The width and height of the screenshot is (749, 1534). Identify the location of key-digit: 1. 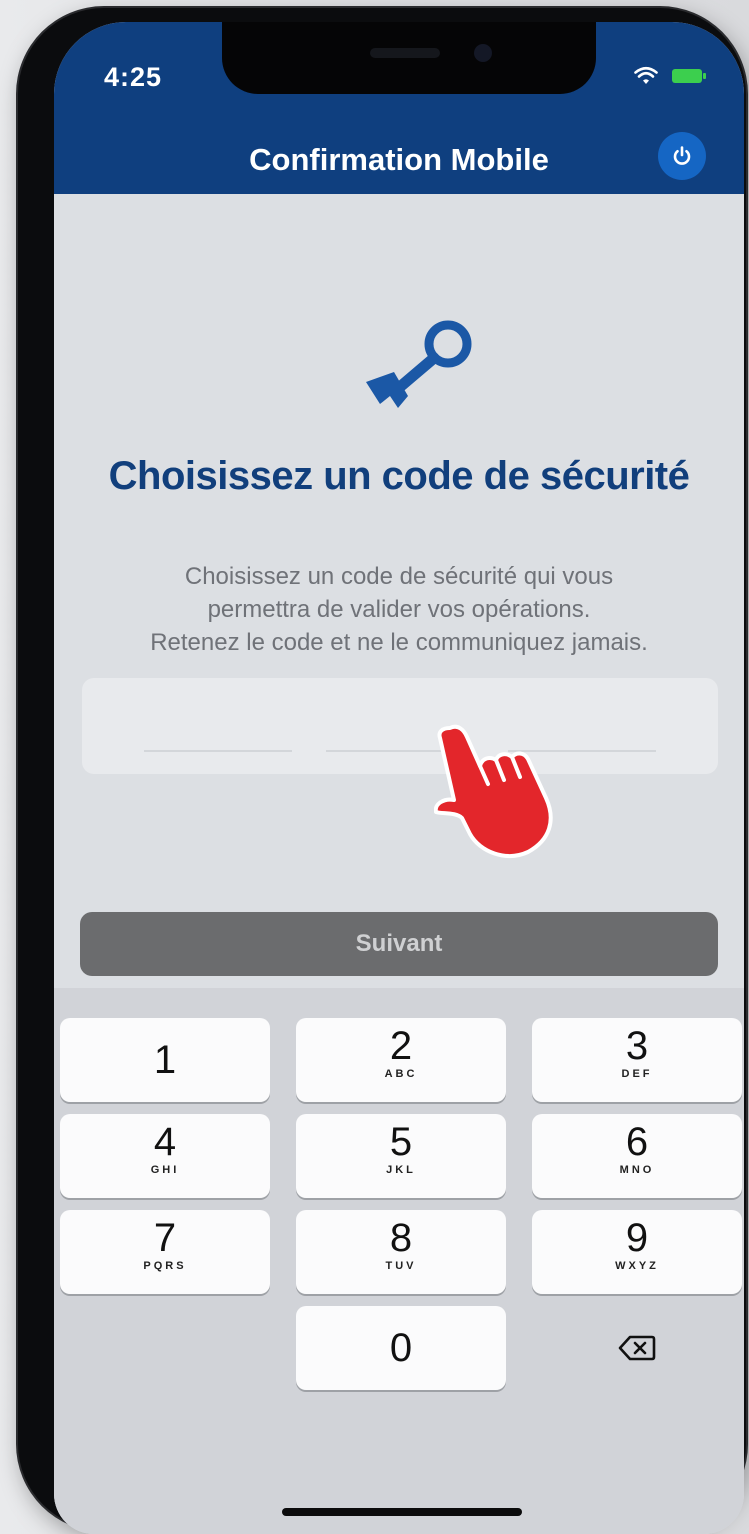
(165, 1060).